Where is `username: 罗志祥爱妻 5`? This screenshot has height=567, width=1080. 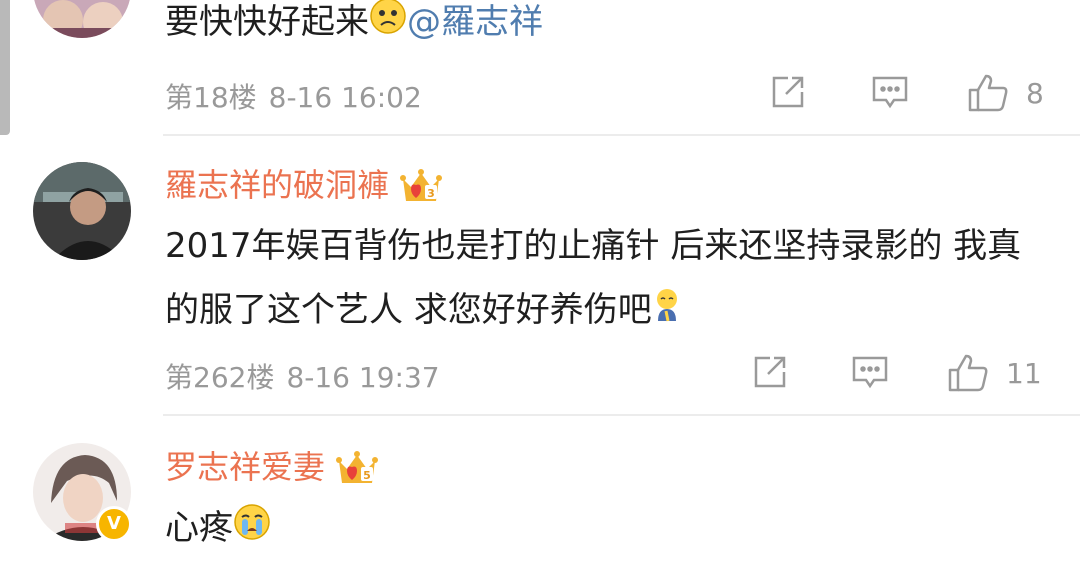 username: 罗志祥爱妻 5 is located at coordinates (272, 465).